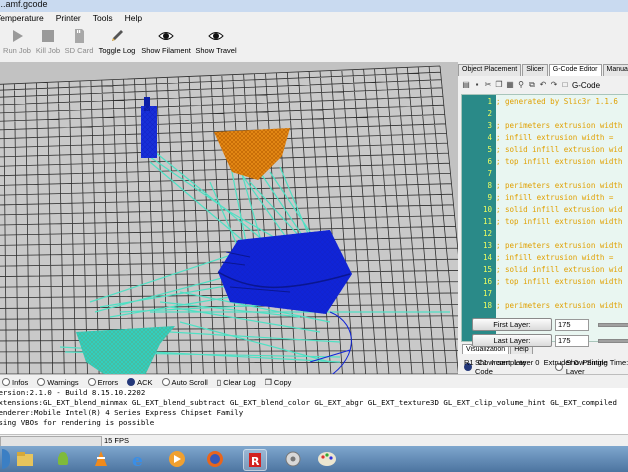 The height and width of the screenshot is (472, 628). I want to click on code-line: 14 ; infill extrusion width =, so click(545, 259).